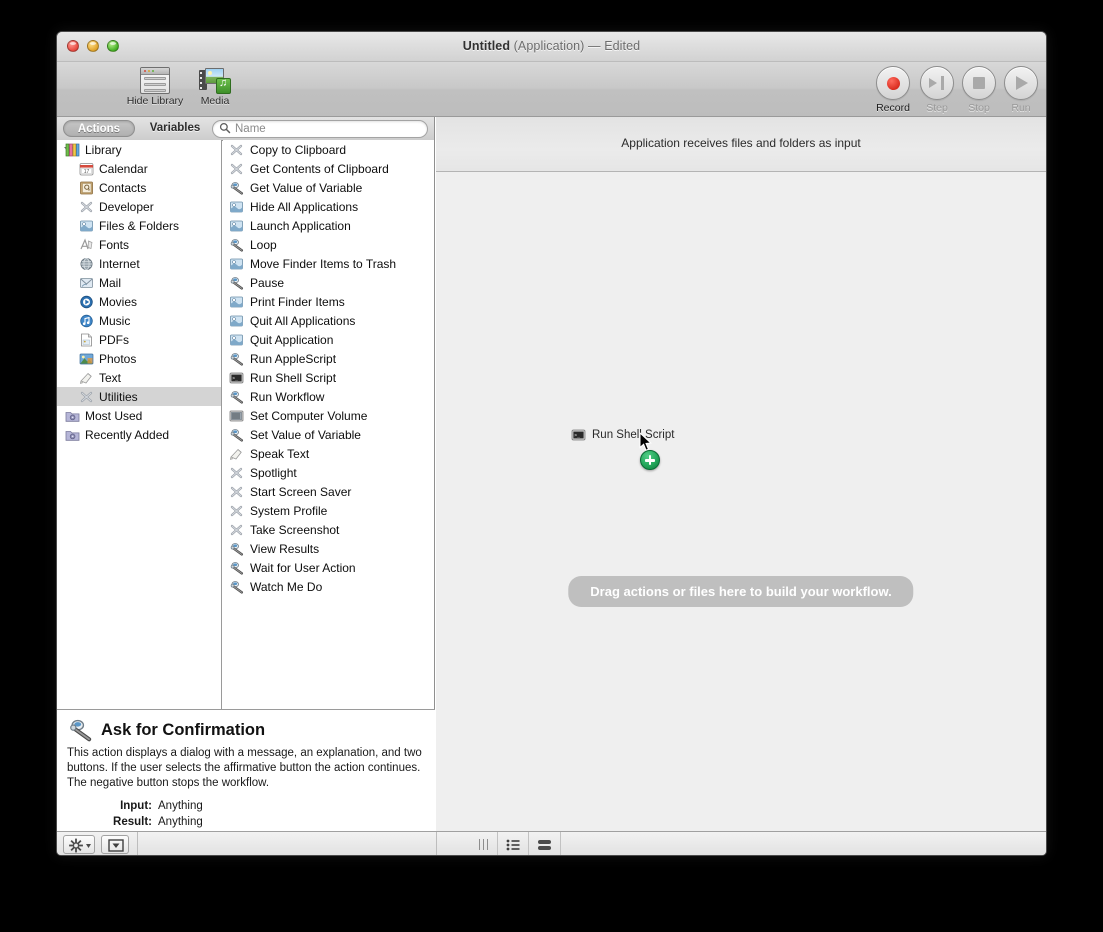 The width and height of the screenshot is (1103, 932). What do you see at coordinates (328, 263) in the screenshot?
I see `action-item-move-finder-items-to-trash: Move Finder Items to Trash` at bounding box center [328, 263].